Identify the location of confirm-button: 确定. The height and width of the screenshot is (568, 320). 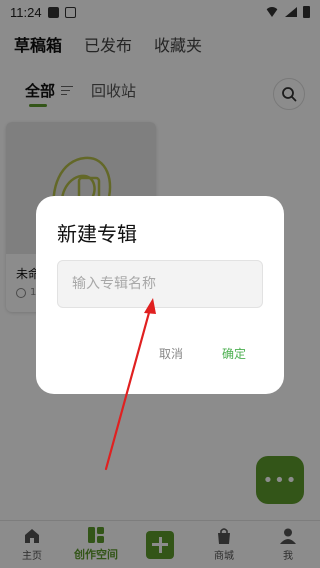
(234, 353).